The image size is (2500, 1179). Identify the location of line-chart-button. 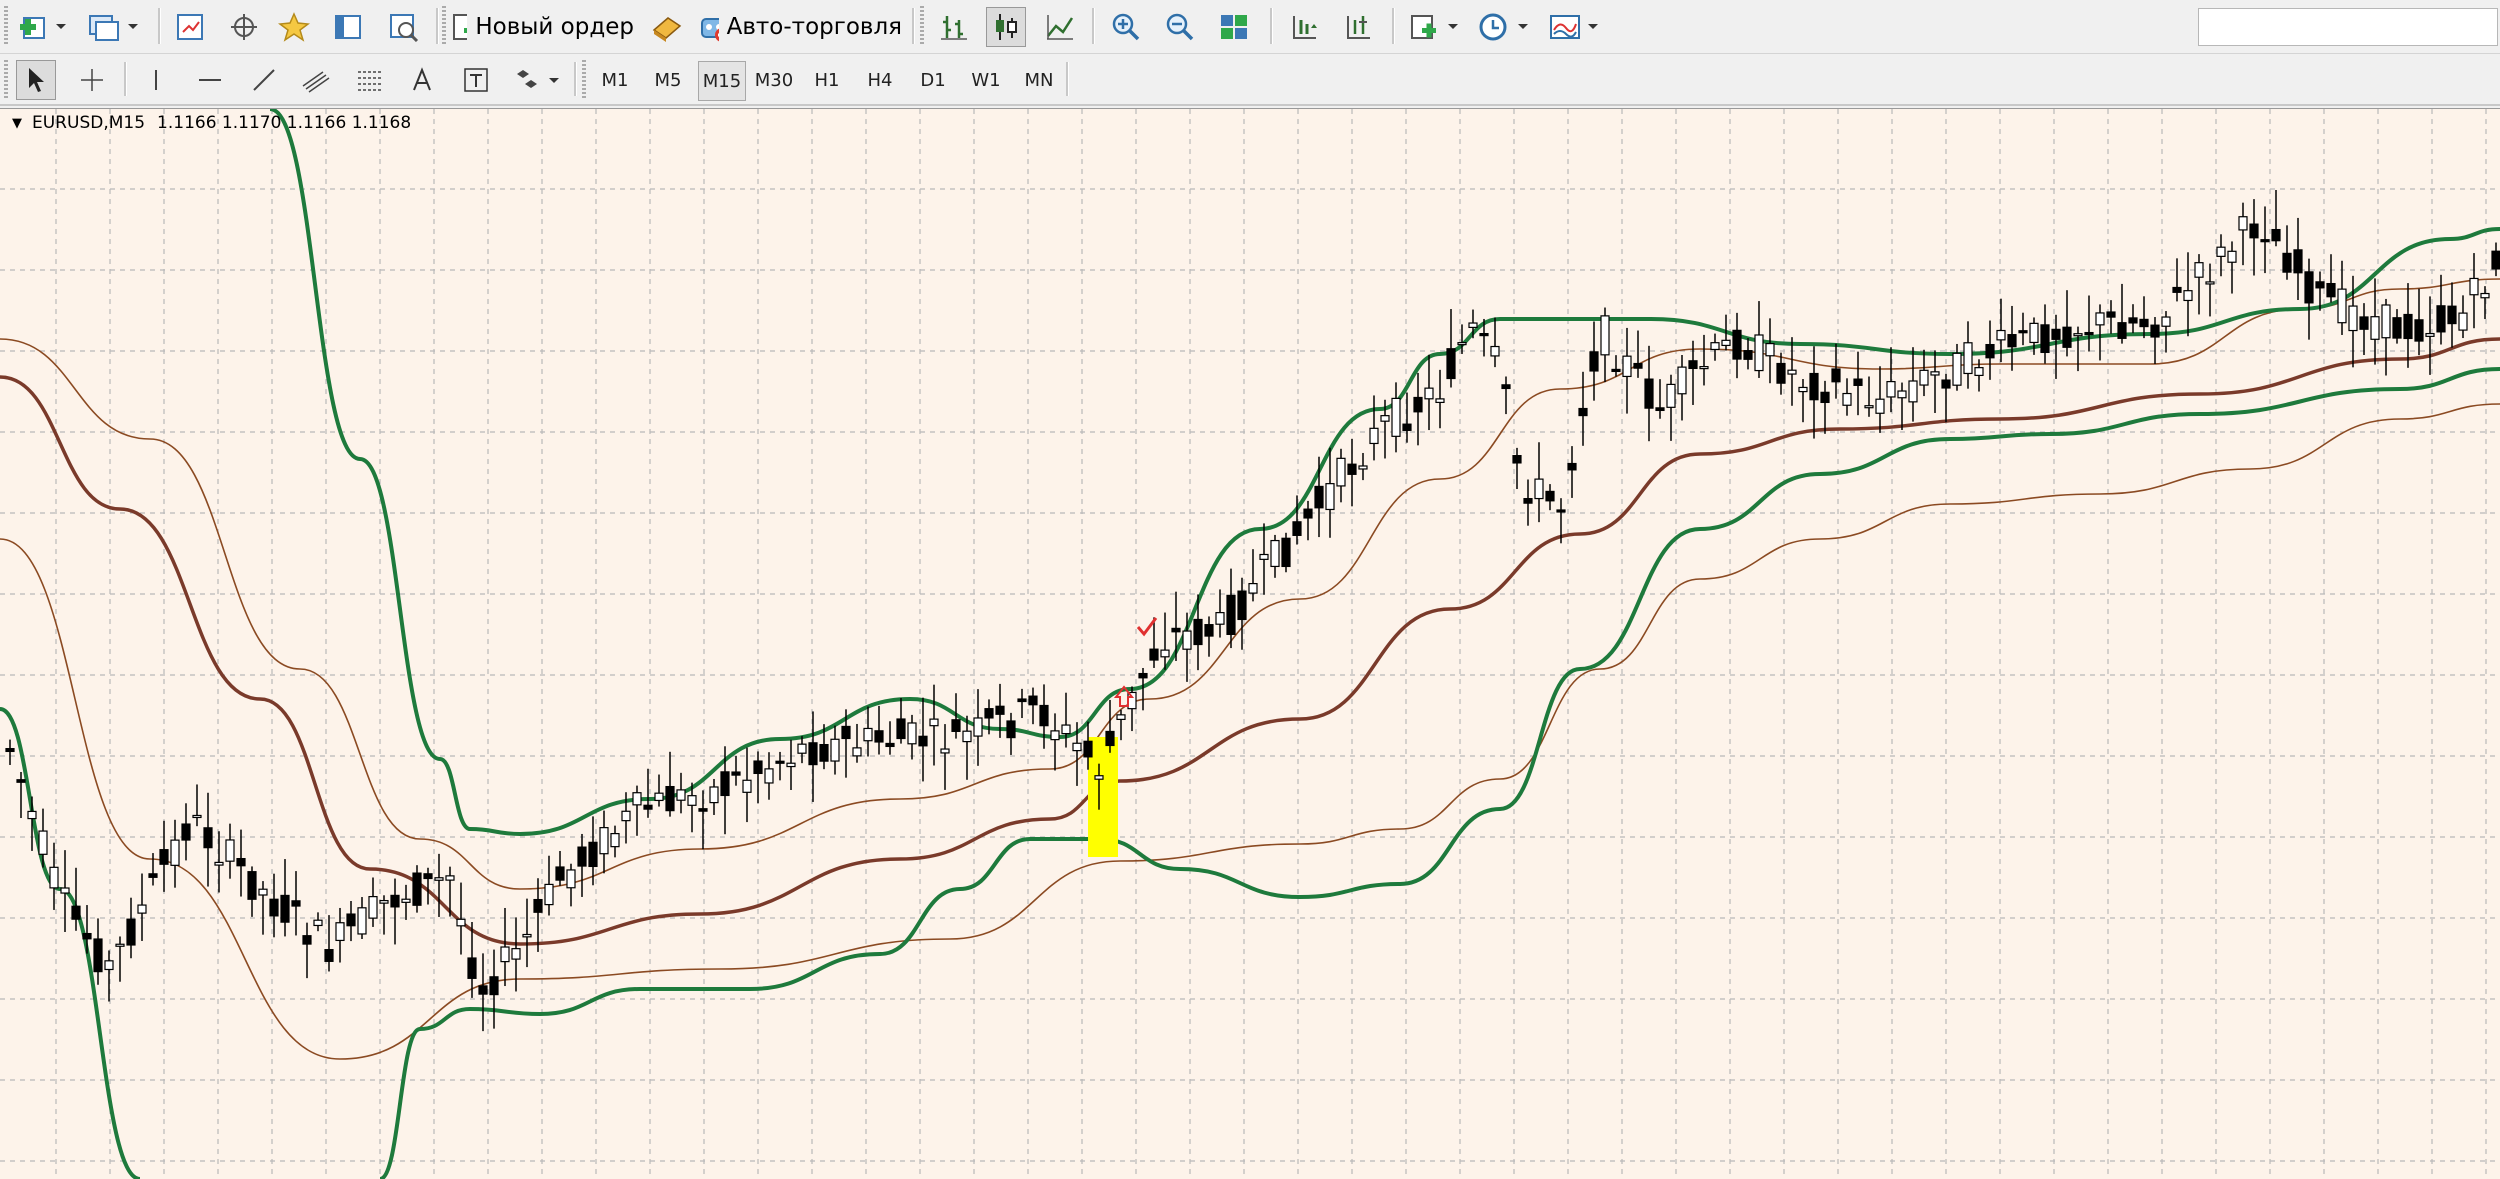
(1060, 27).